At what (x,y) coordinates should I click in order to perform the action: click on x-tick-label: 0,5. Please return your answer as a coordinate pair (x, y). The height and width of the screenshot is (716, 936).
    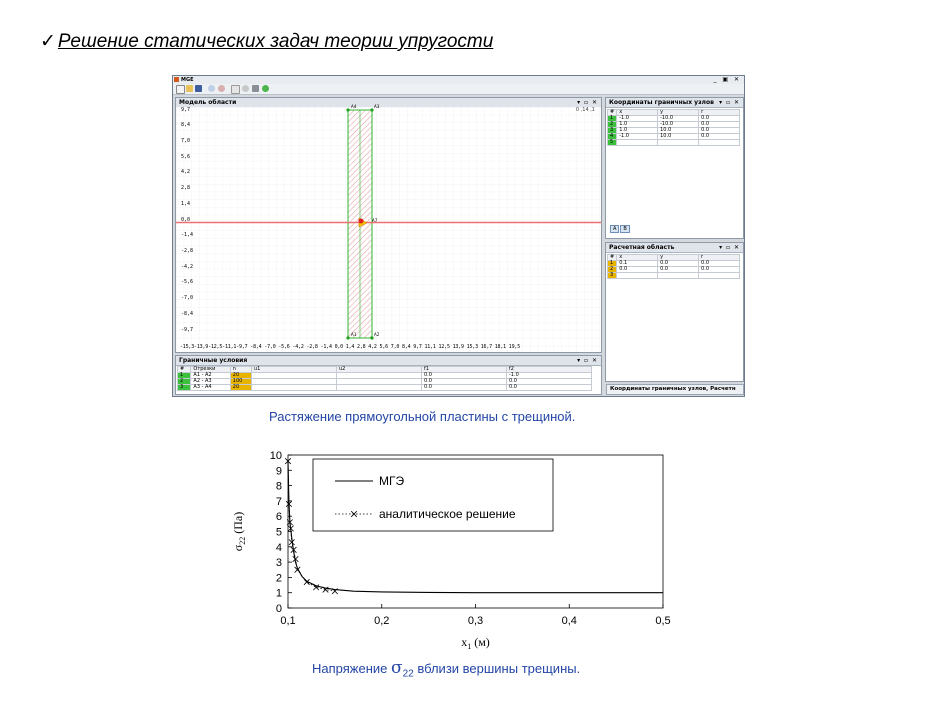
    Looking at the image, I should click on (662, 621).